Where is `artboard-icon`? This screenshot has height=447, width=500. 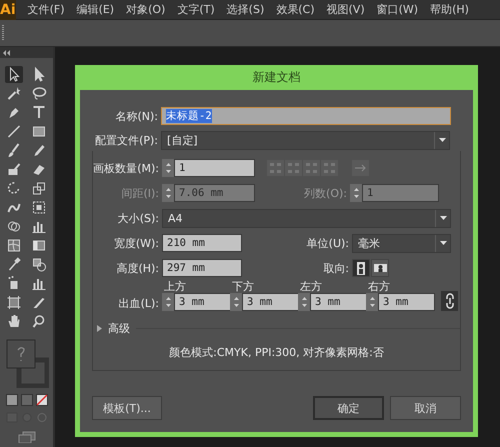
artboard-icon is located at coordinates (14, 302).